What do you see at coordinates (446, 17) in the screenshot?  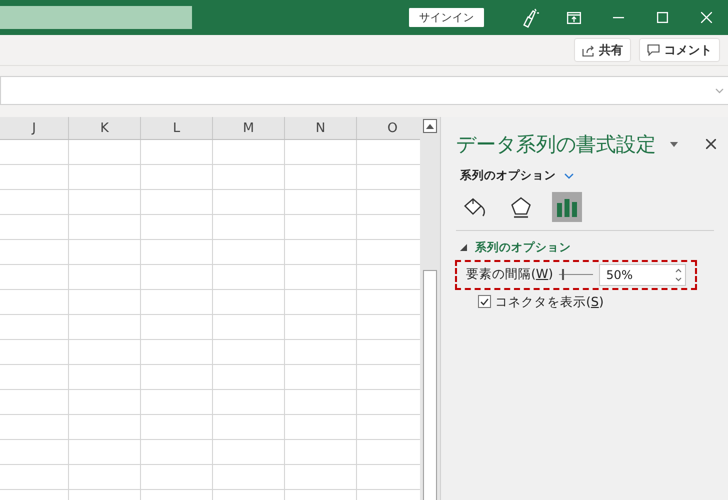 I see `sign-in-button: サインイン` at bounding box center [446, 17].